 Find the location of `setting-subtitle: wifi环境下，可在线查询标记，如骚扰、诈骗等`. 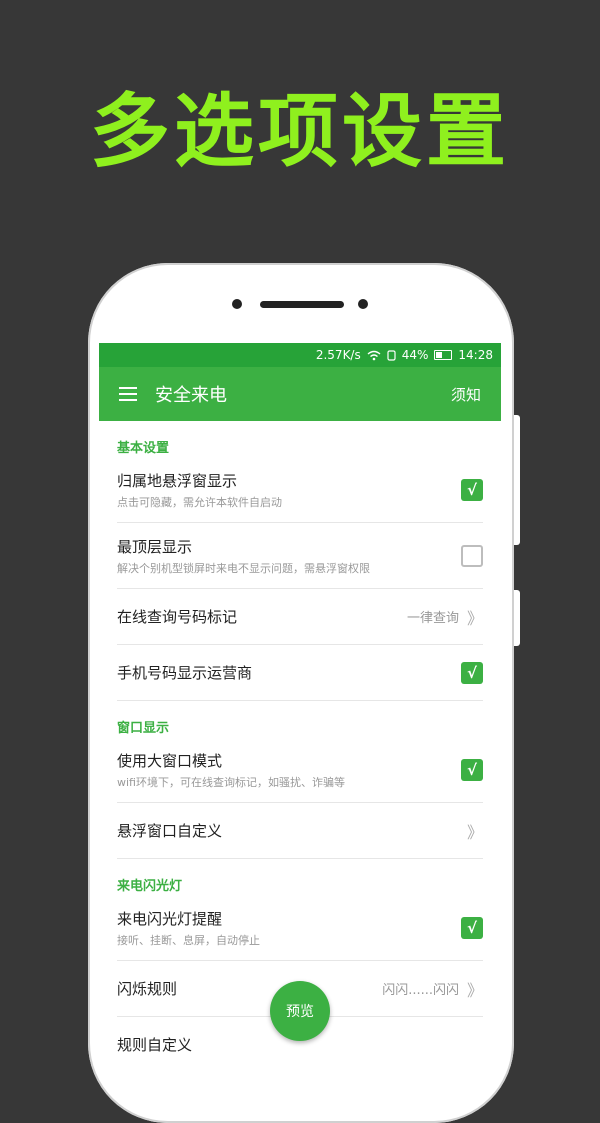

setting-subtitle: wifi环境下，可在线查询标记，如骚扰、诈骗等 is located at coordinates (231, 782).